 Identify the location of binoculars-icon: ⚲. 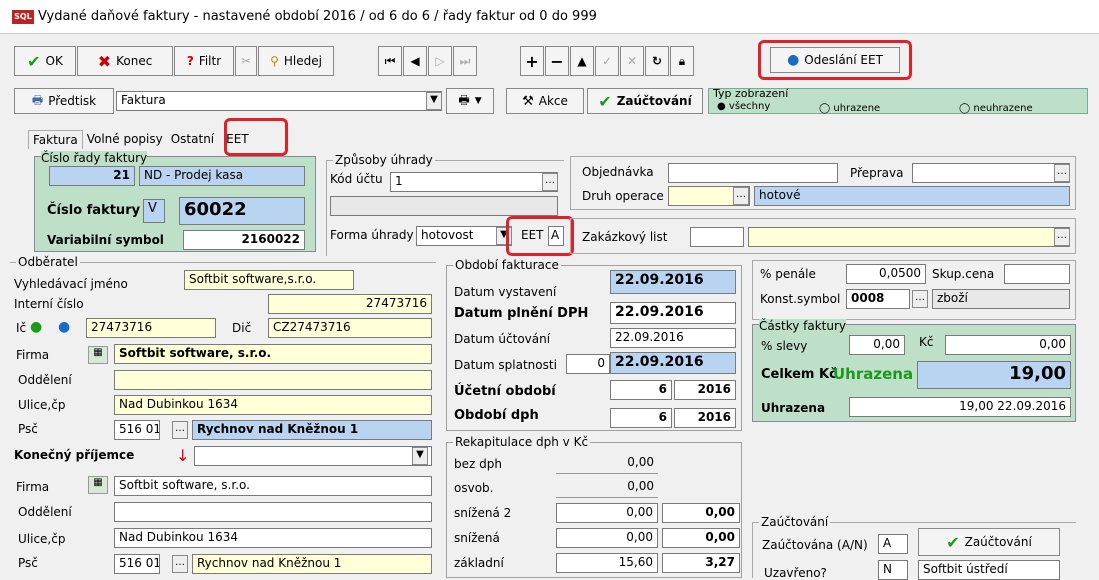
(274, 61).